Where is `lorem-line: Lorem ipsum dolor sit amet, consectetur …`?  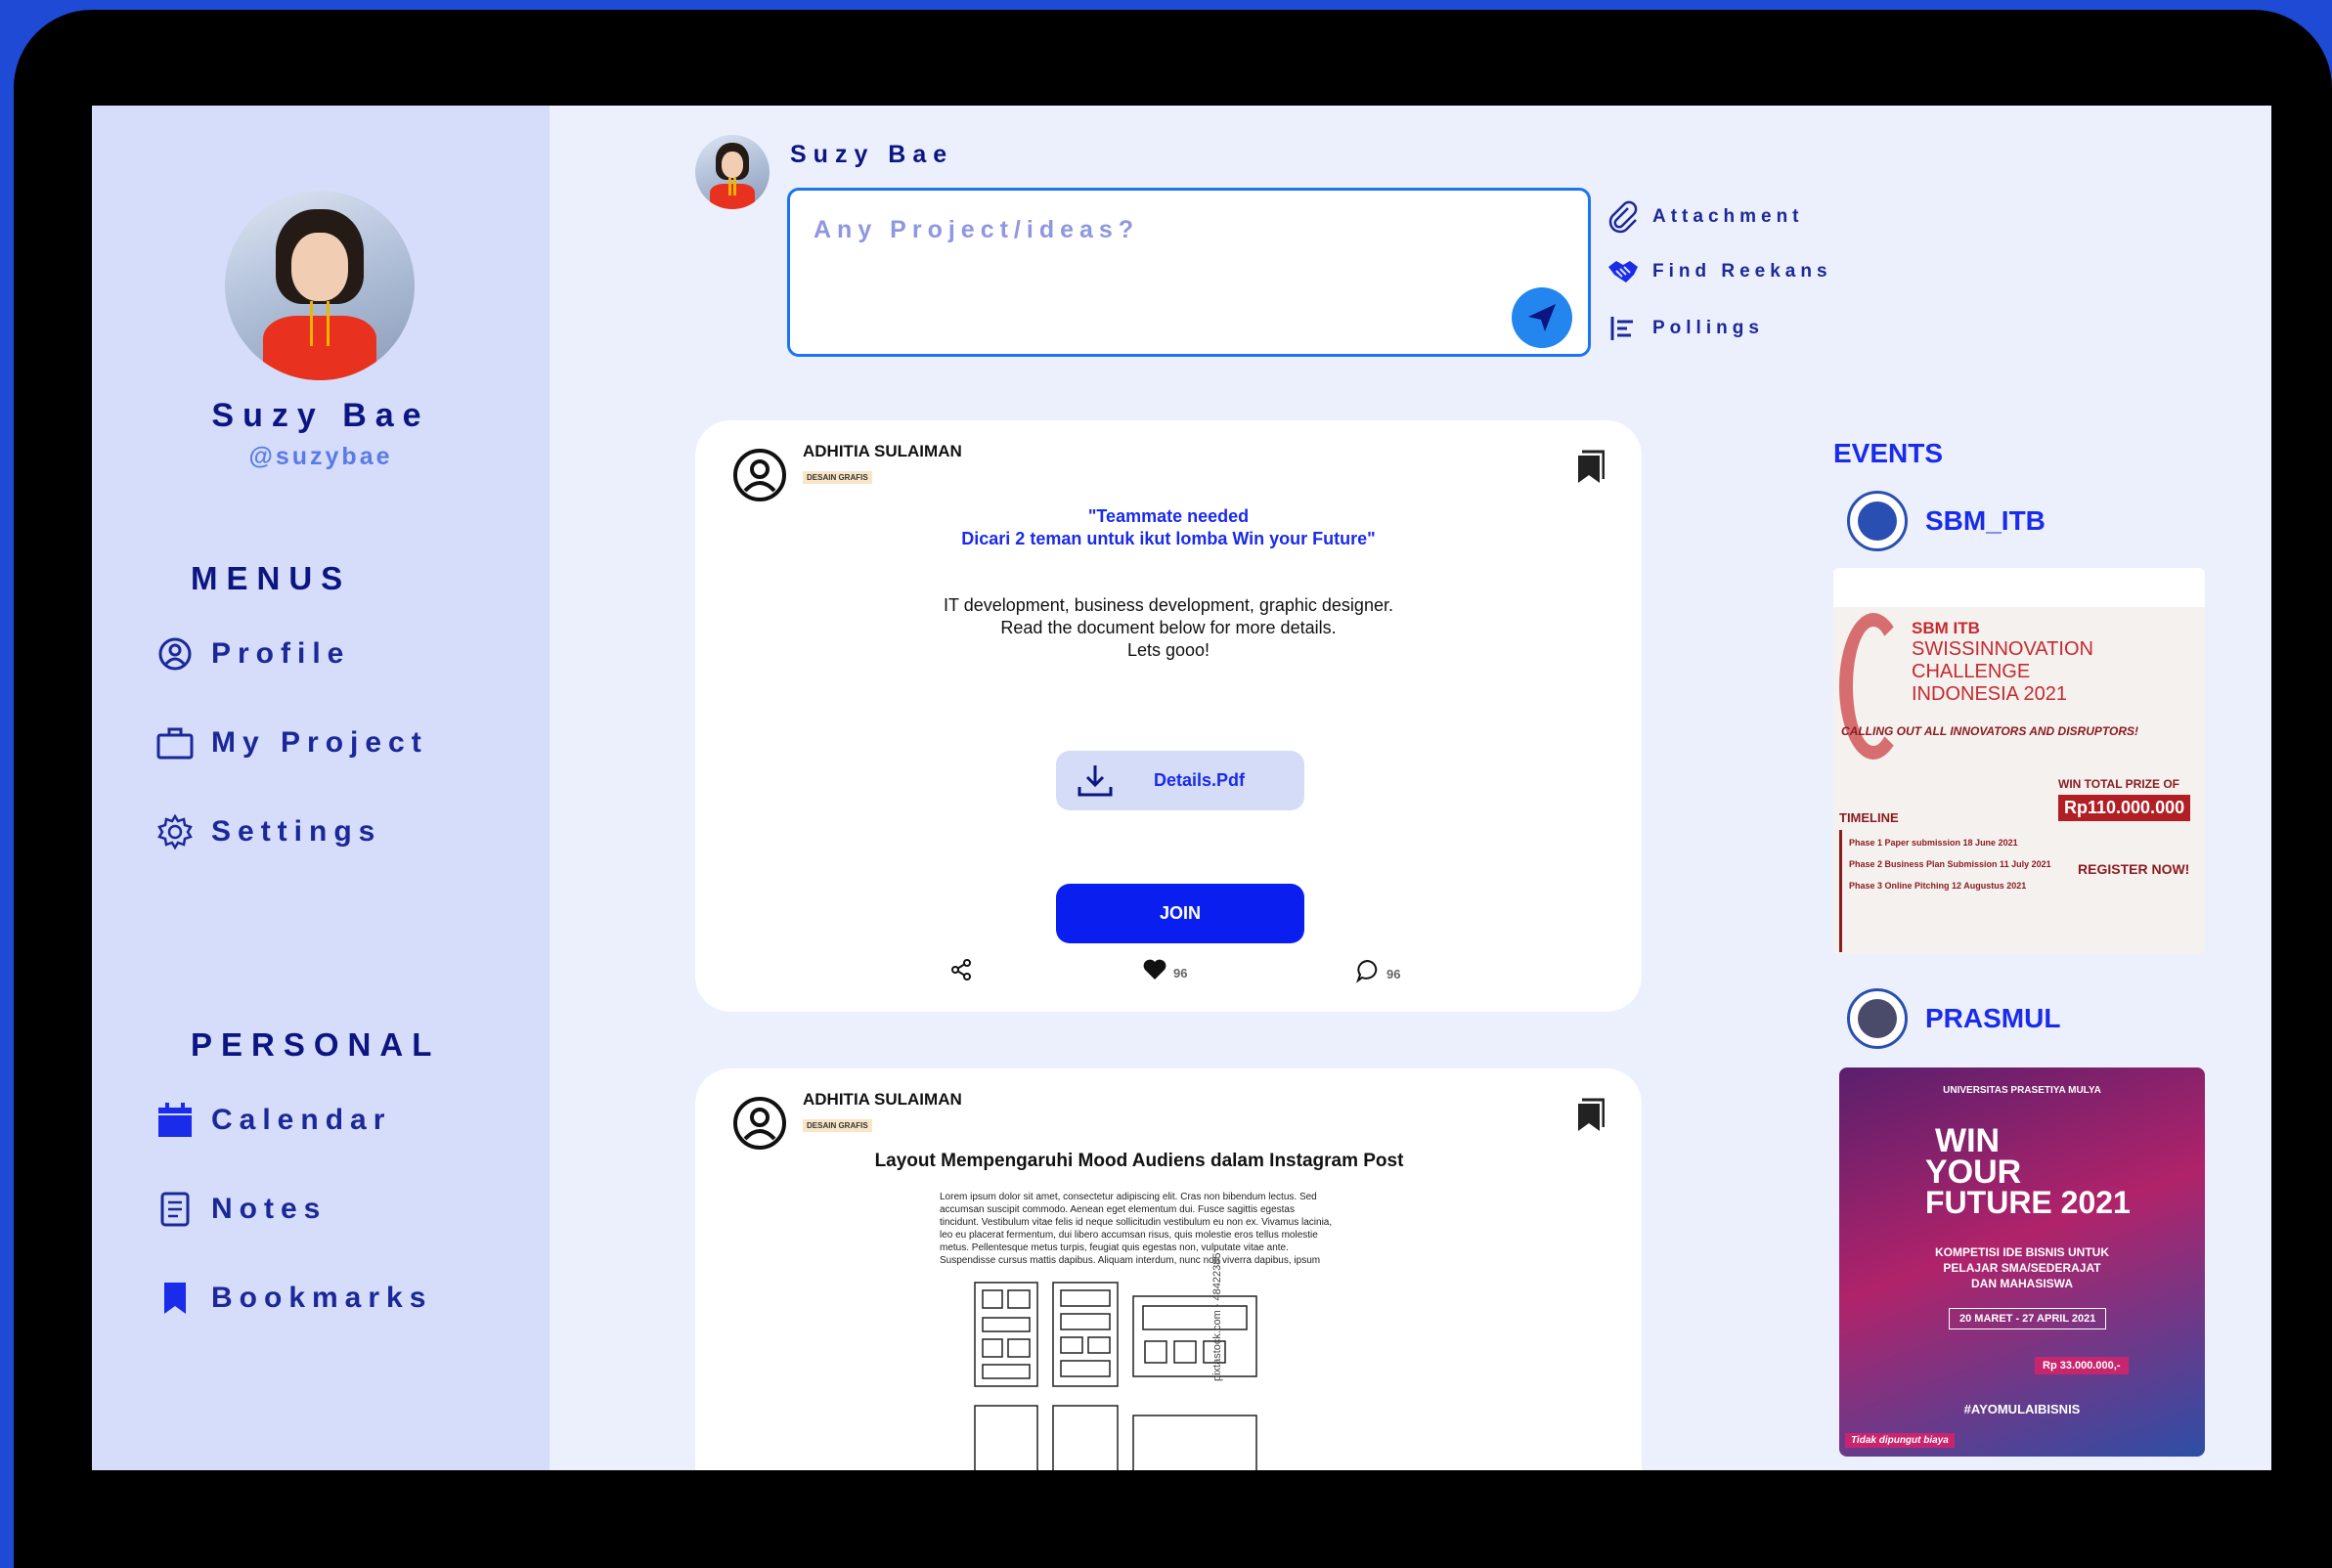 lorem-line: Lorem ipsum dolor sit amet, consectetur … is located at coordinates (1128, 1197).